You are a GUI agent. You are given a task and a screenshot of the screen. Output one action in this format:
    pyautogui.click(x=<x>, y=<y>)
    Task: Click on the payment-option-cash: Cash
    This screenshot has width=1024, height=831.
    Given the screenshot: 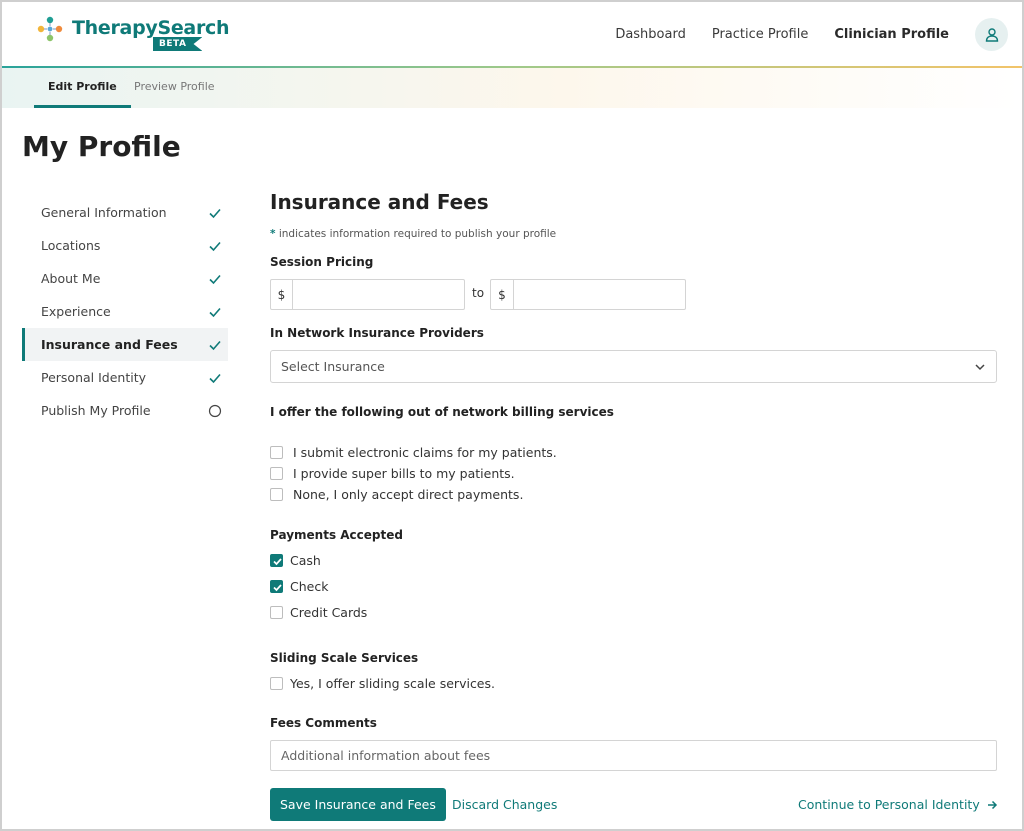 What is the action you would take?
    pyautogui.click(x=295, y=560)
    